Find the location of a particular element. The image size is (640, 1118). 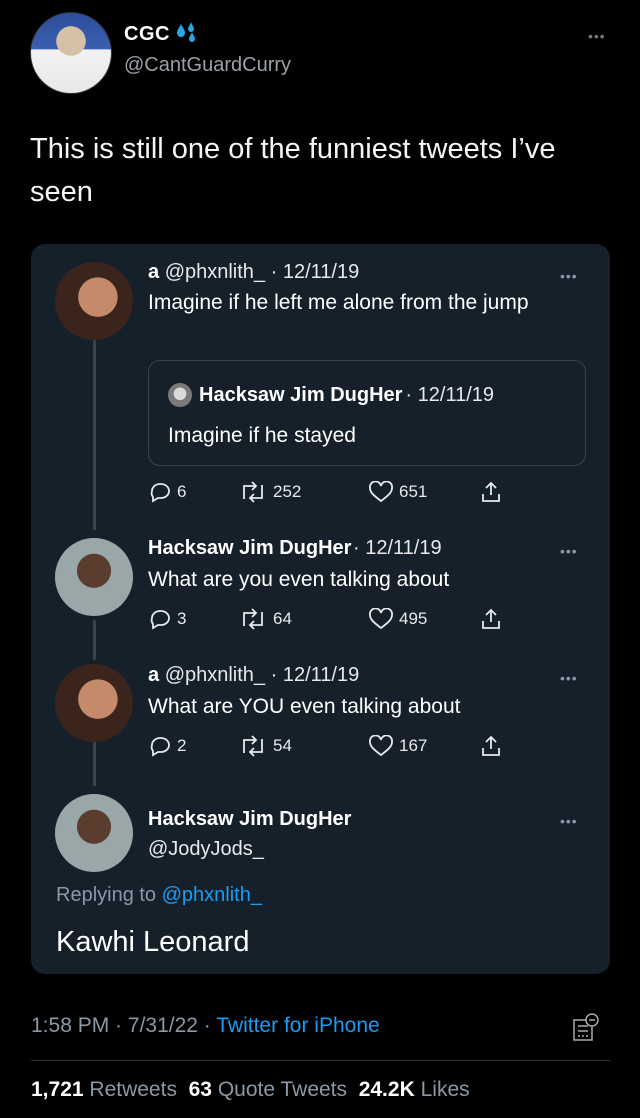

author-avatar is located at coordinates (71, 53).